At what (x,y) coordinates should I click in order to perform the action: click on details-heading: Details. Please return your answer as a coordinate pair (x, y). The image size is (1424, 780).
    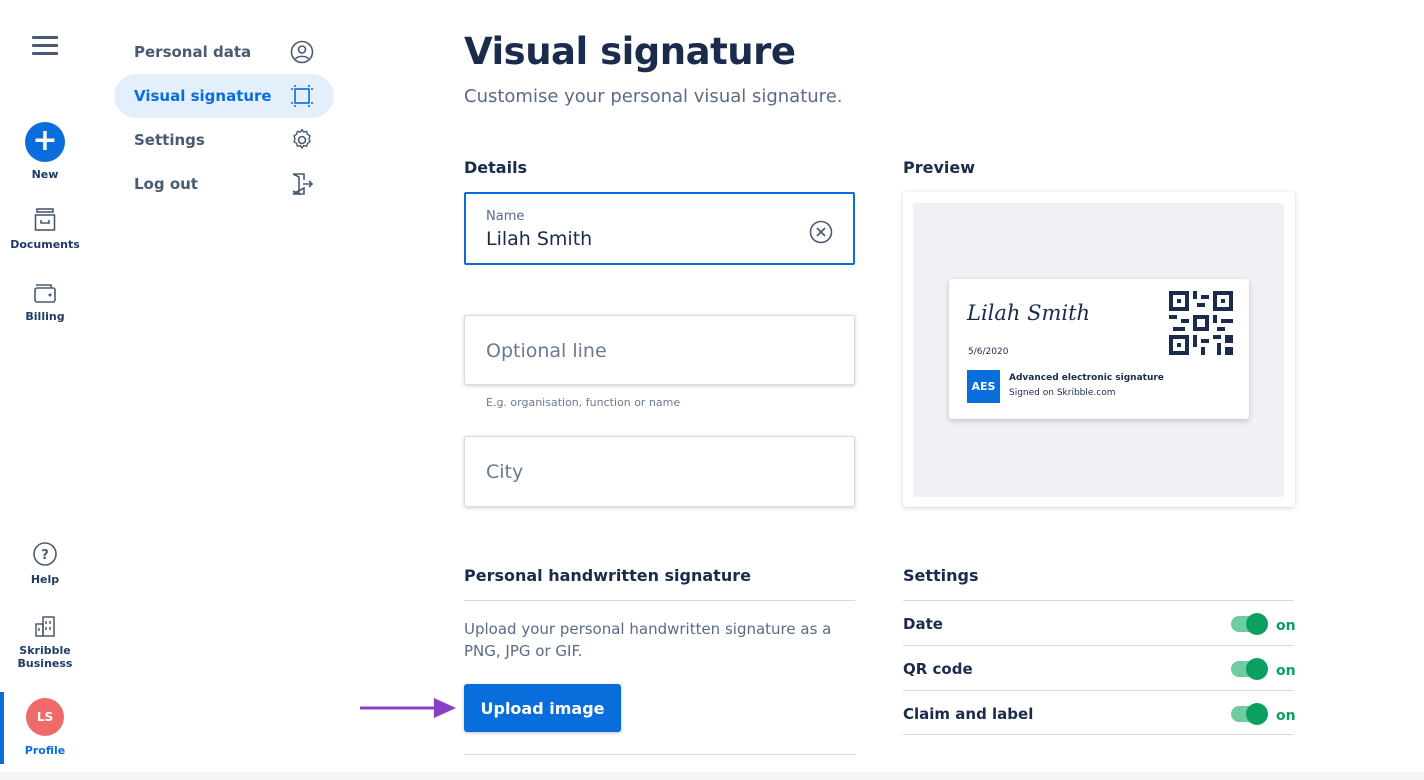
    Looking at the image, I should click on (496, 167).